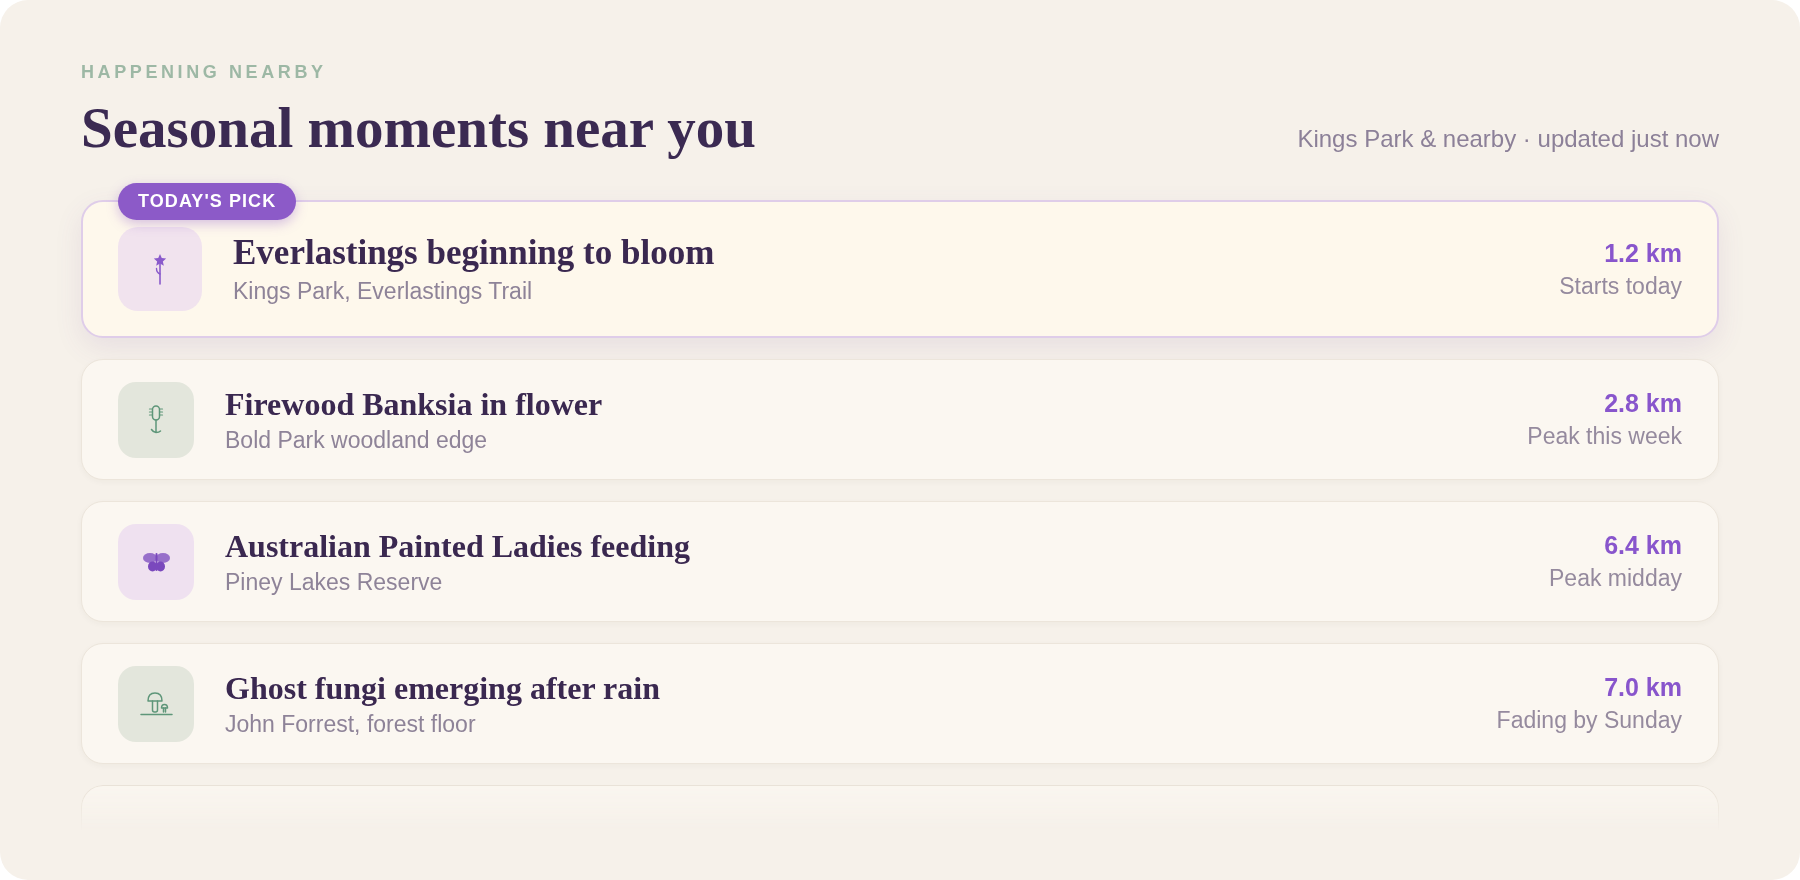  What do you see at coordinates (457, 545) in the screenshot?
I see `event-title: Australian Painted Ladies feeding` at bounding box center [457, 545].